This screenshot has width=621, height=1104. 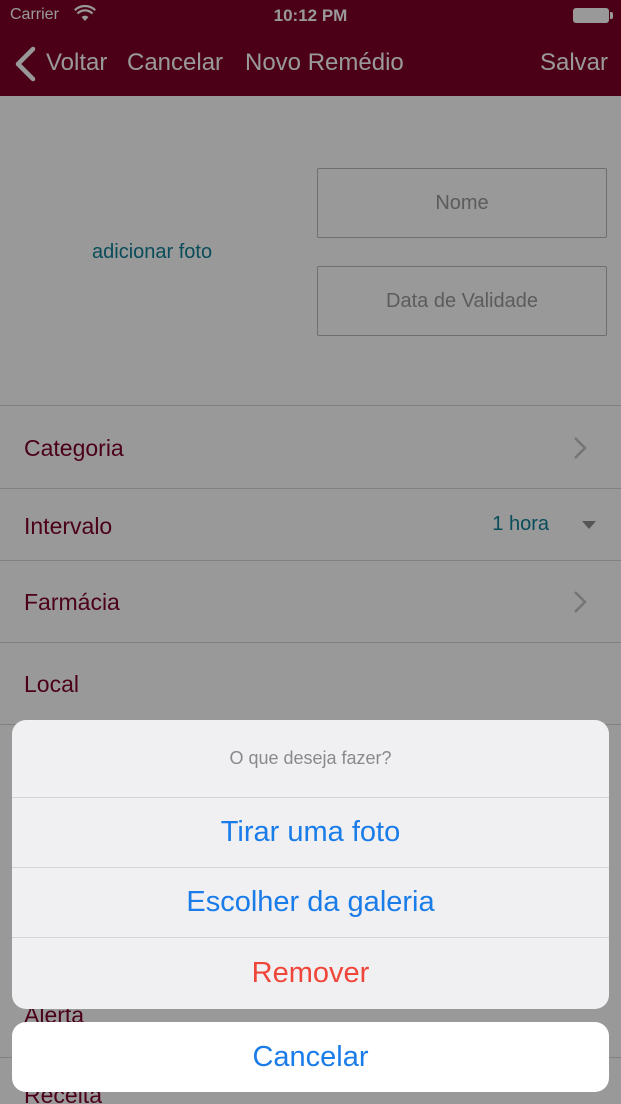 I want to click on action-sheet-title: O que deseja fazer?, so click(x=310, y=759).